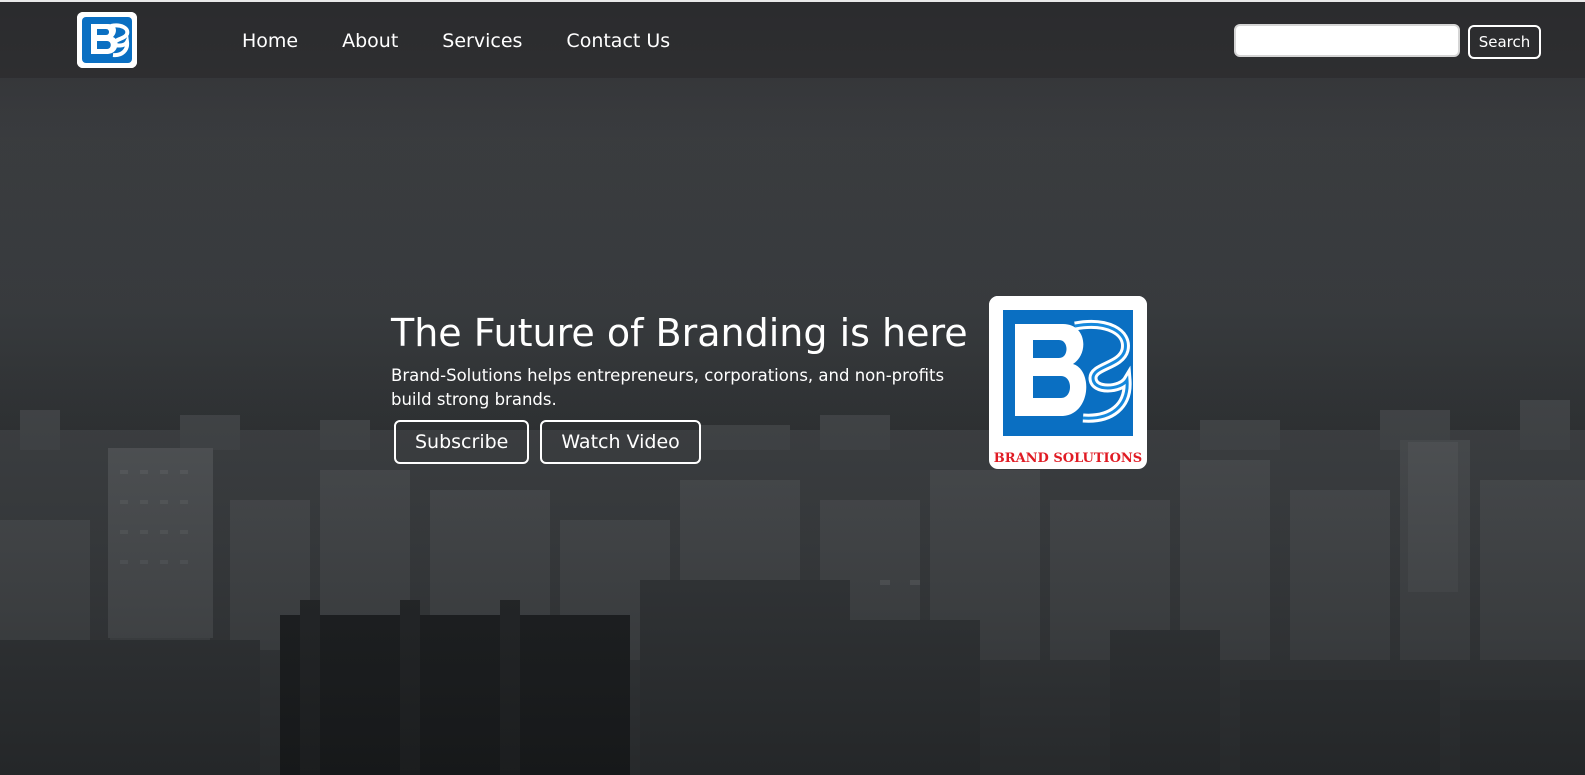 The width and height of the screenshot is (1585, 775). Describe the element at coordinates (1068, 458) in the screenshot. I see `hero-logo-caption: BRAND SOLUTIONS` at that location.